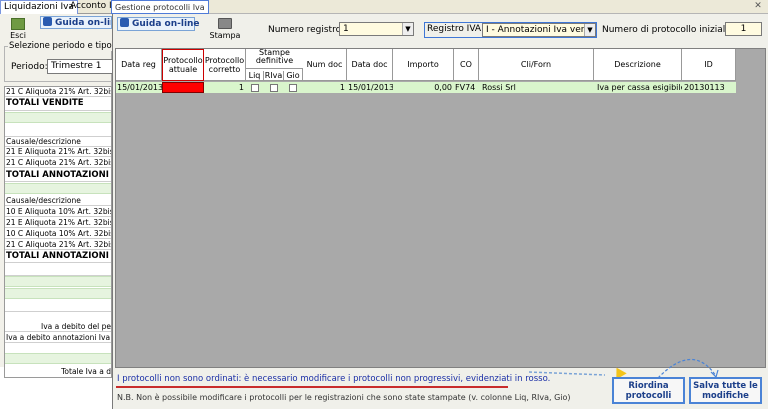 The height and width of the screenshot is (409, 768). I want to click on exit-button: Esci, so click(18, 29).